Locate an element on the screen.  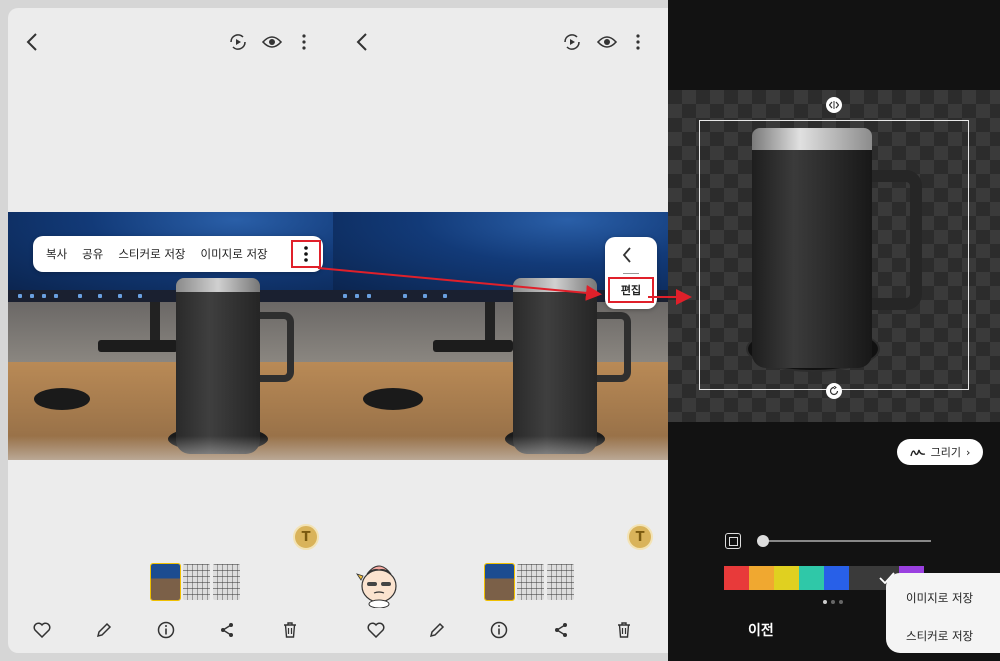
context-menu: 복사 공유 스티커로 저장 이미지로 저장 is located at coordinates (178, 254).